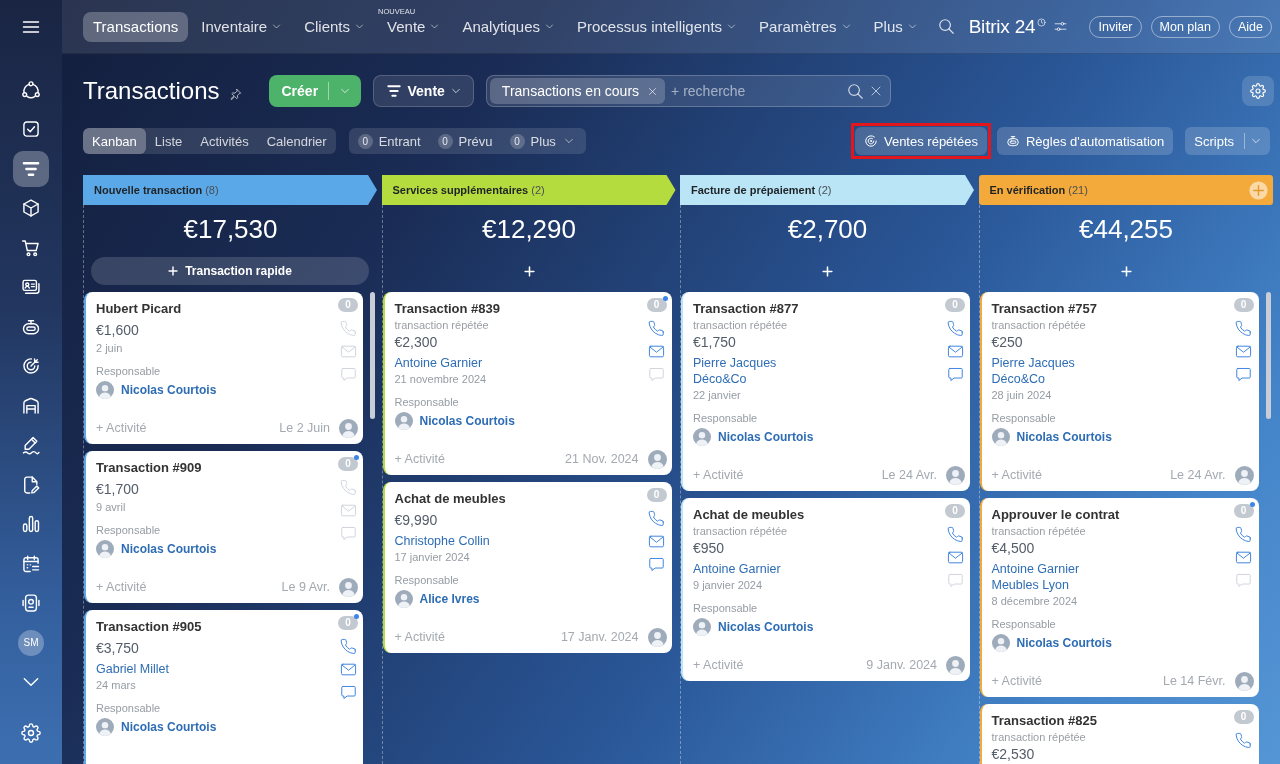 The image size is (1280, 764). I want to click on scripts-button: Scripts, so click(1227, 141).